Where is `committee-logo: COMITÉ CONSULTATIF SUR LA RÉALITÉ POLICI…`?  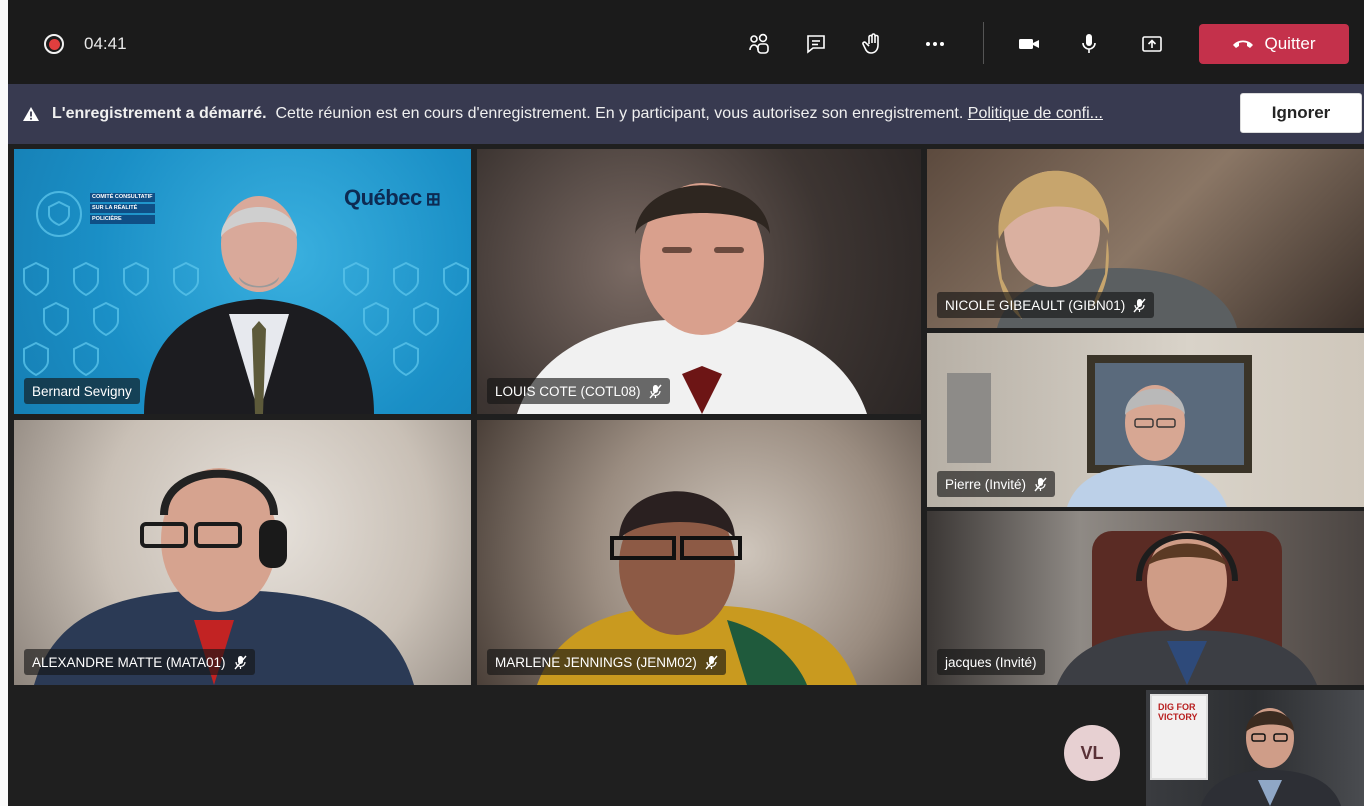
committee-logo: COMITÉ CONSULTATIF SUR LA RÉALITÉ POLICI… is located at coordinates (122, 208).